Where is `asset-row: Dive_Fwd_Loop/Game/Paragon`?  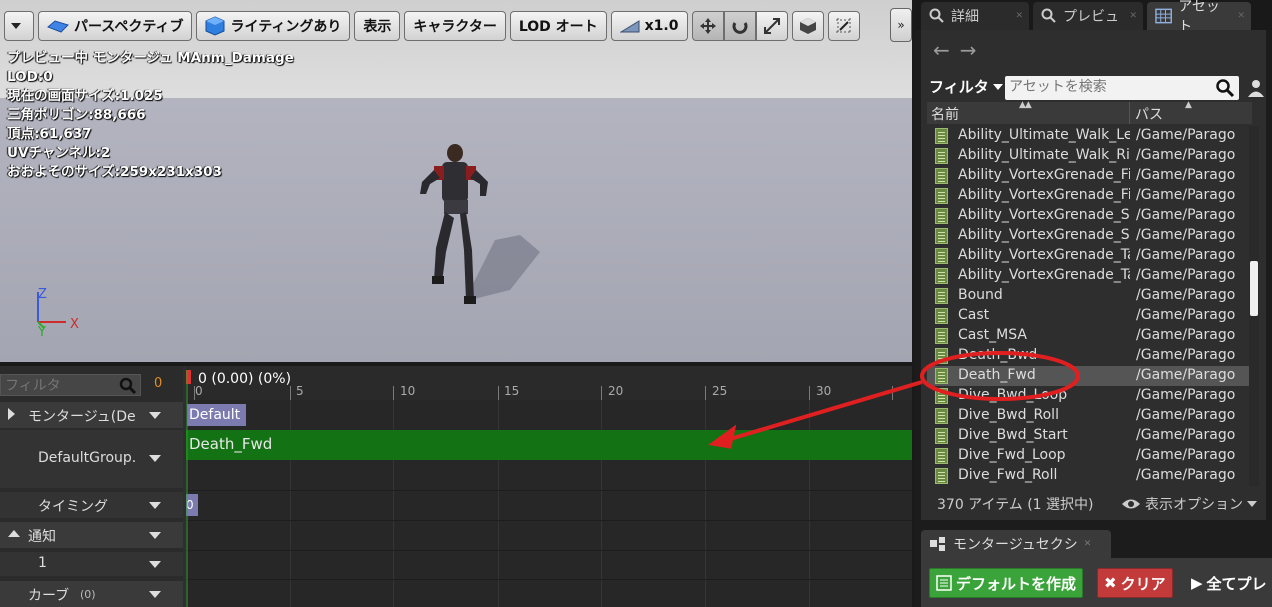 asset-row: Dive_Fwd_Loop/Game/Paragon is located at coordinates (1088, 456).